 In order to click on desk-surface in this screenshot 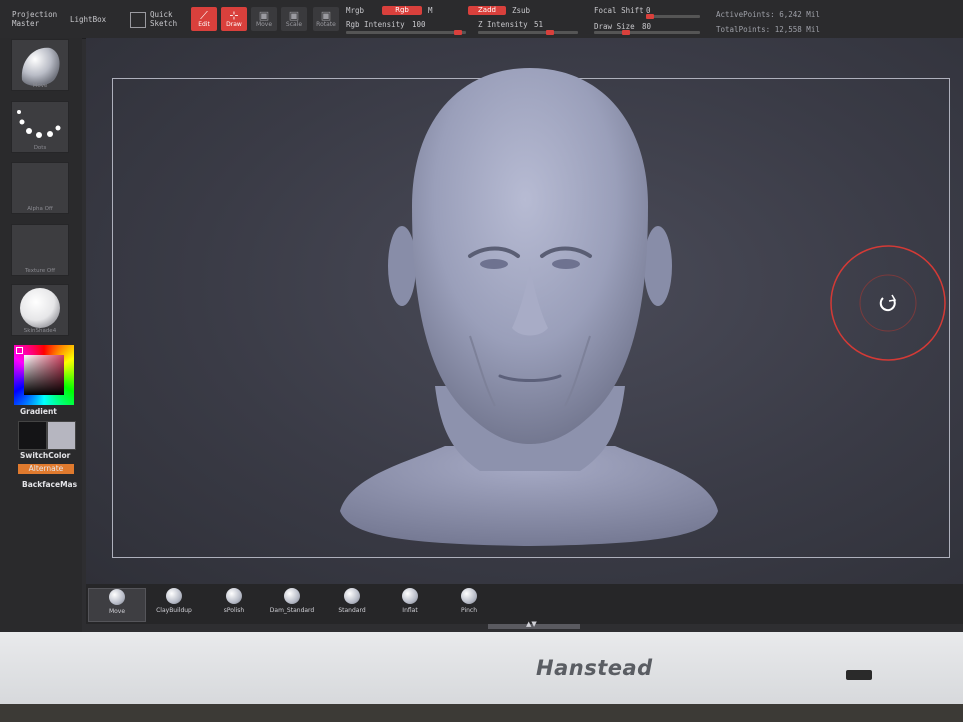, I will do `click(481, 713)`.